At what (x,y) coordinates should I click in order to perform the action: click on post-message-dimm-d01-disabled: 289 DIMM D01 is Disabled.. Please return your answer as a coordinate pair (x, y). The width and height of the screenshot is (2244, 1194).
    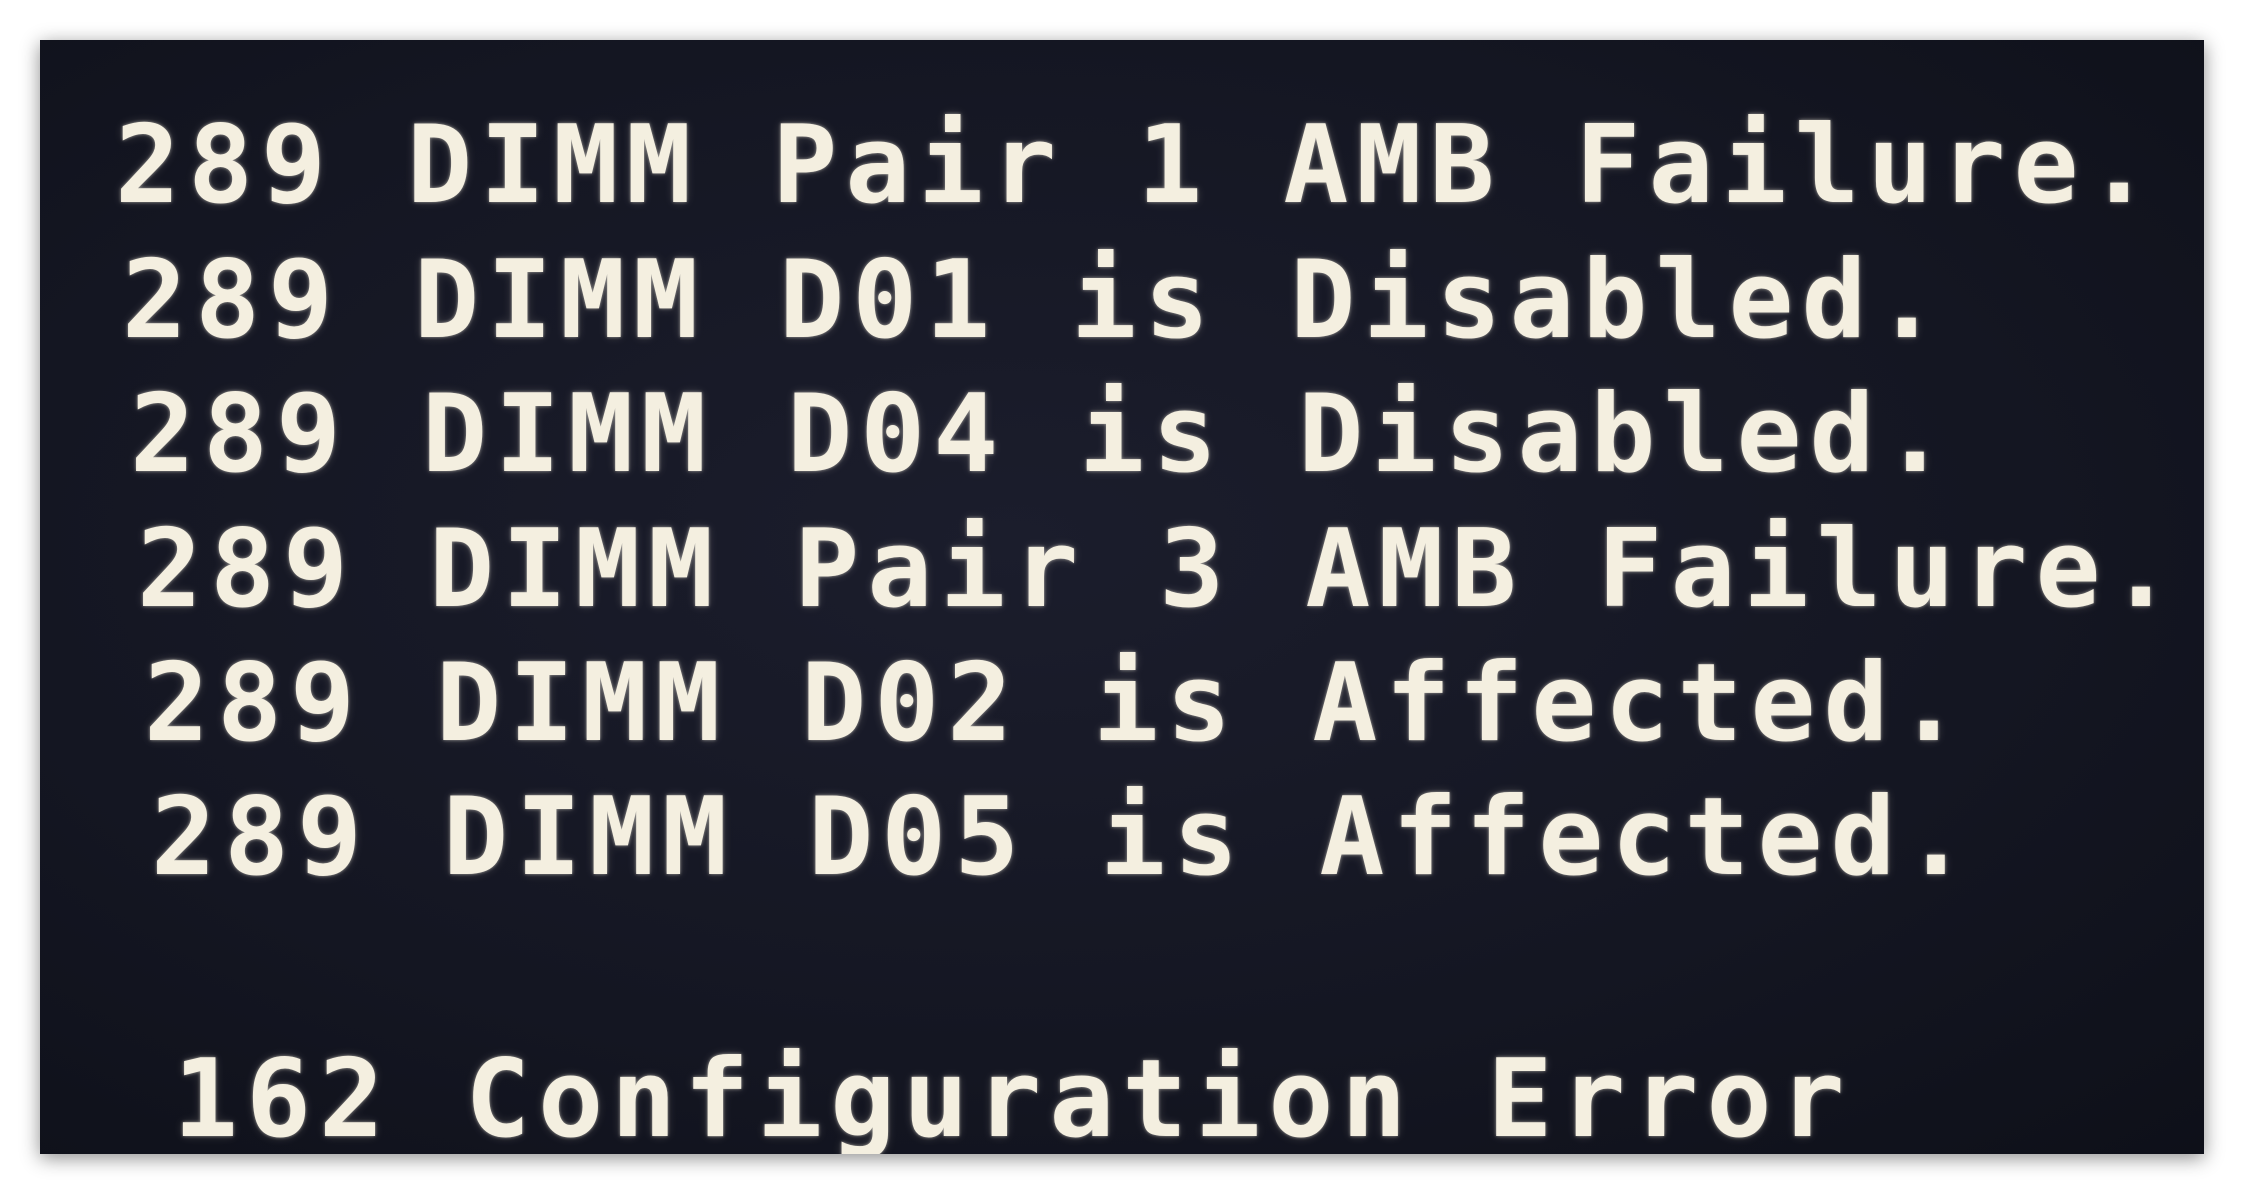
    Looking at the image, I should click on (1035, 300).